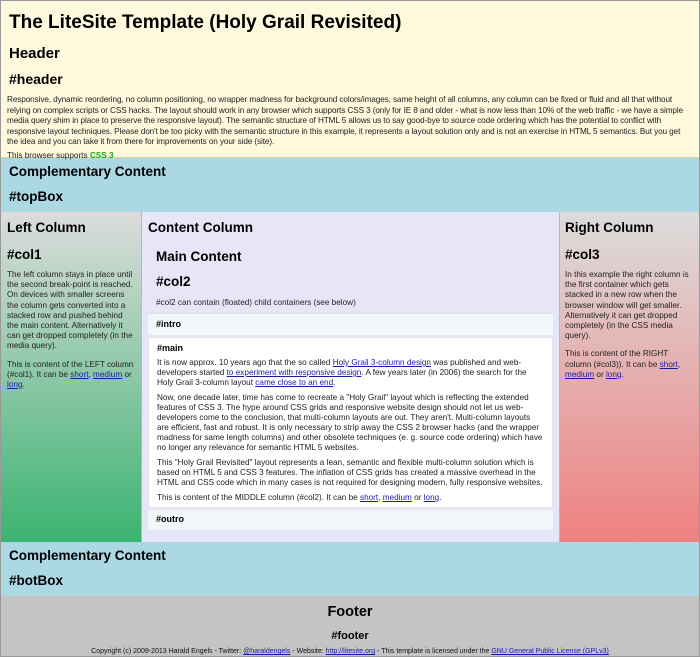 The height and width of the screenshot is (657, 700). I want to click on bottom-box-id: #botBox, so click(36, 580).